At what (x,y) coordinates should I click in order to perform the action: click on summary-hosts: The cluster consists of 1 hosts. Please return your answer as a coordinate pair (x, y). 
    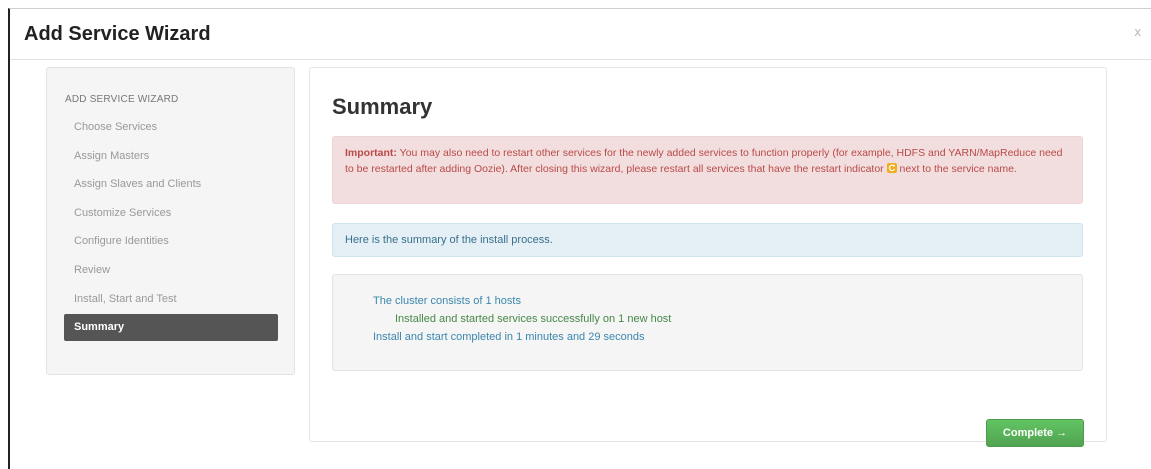
    Looking at the image, I should click on (447, 301).